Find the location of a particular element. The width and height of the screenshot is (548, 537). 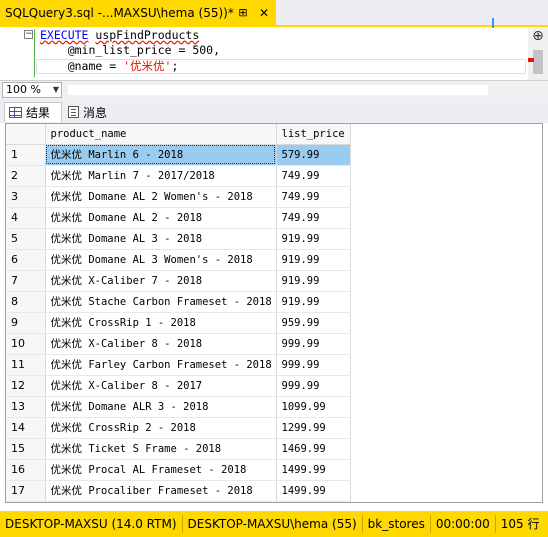

product-name-cell: 优米优 Marlin 7 - 2017/2018 is located at coordinates (161, 176).